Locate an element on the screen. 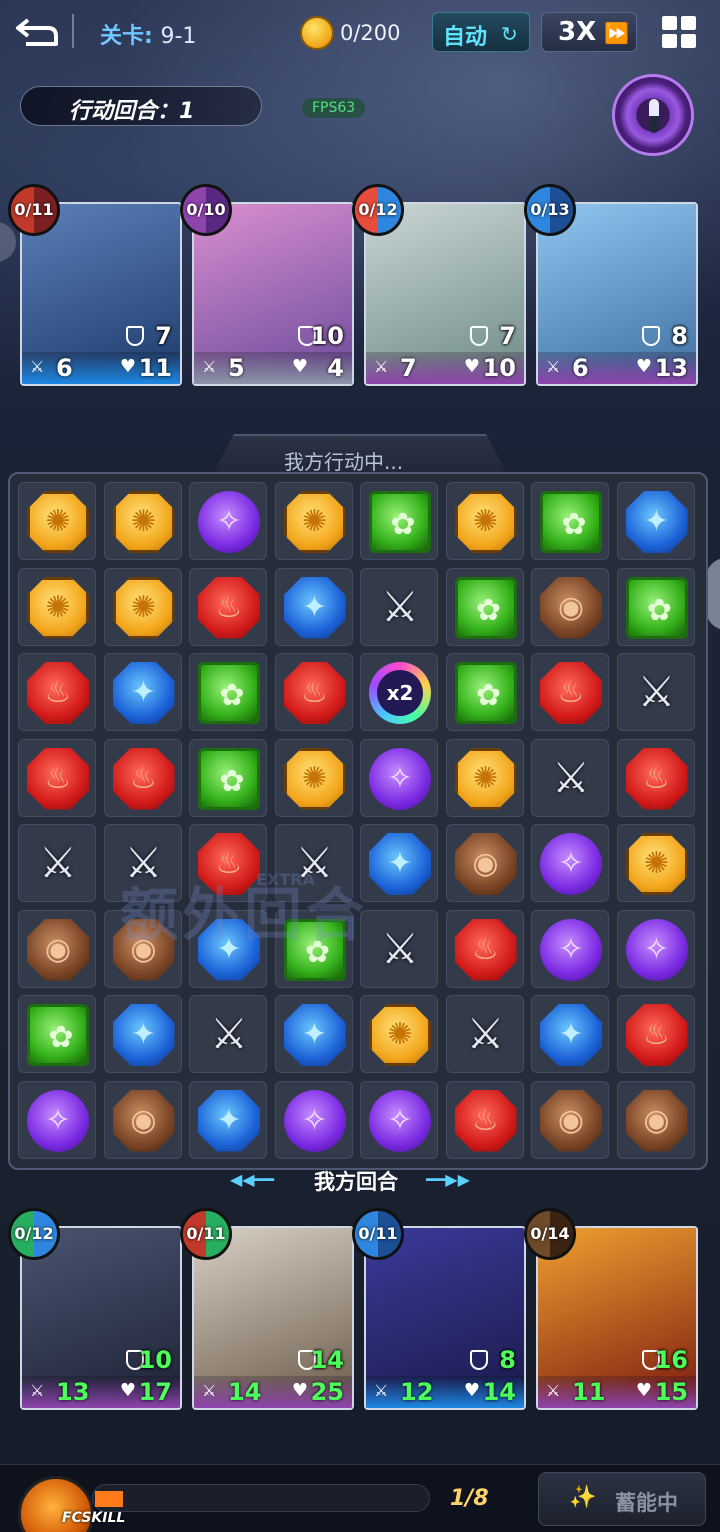 The image size is (720, 1532). board-cell: x2 is located at coordinates (399, 692).